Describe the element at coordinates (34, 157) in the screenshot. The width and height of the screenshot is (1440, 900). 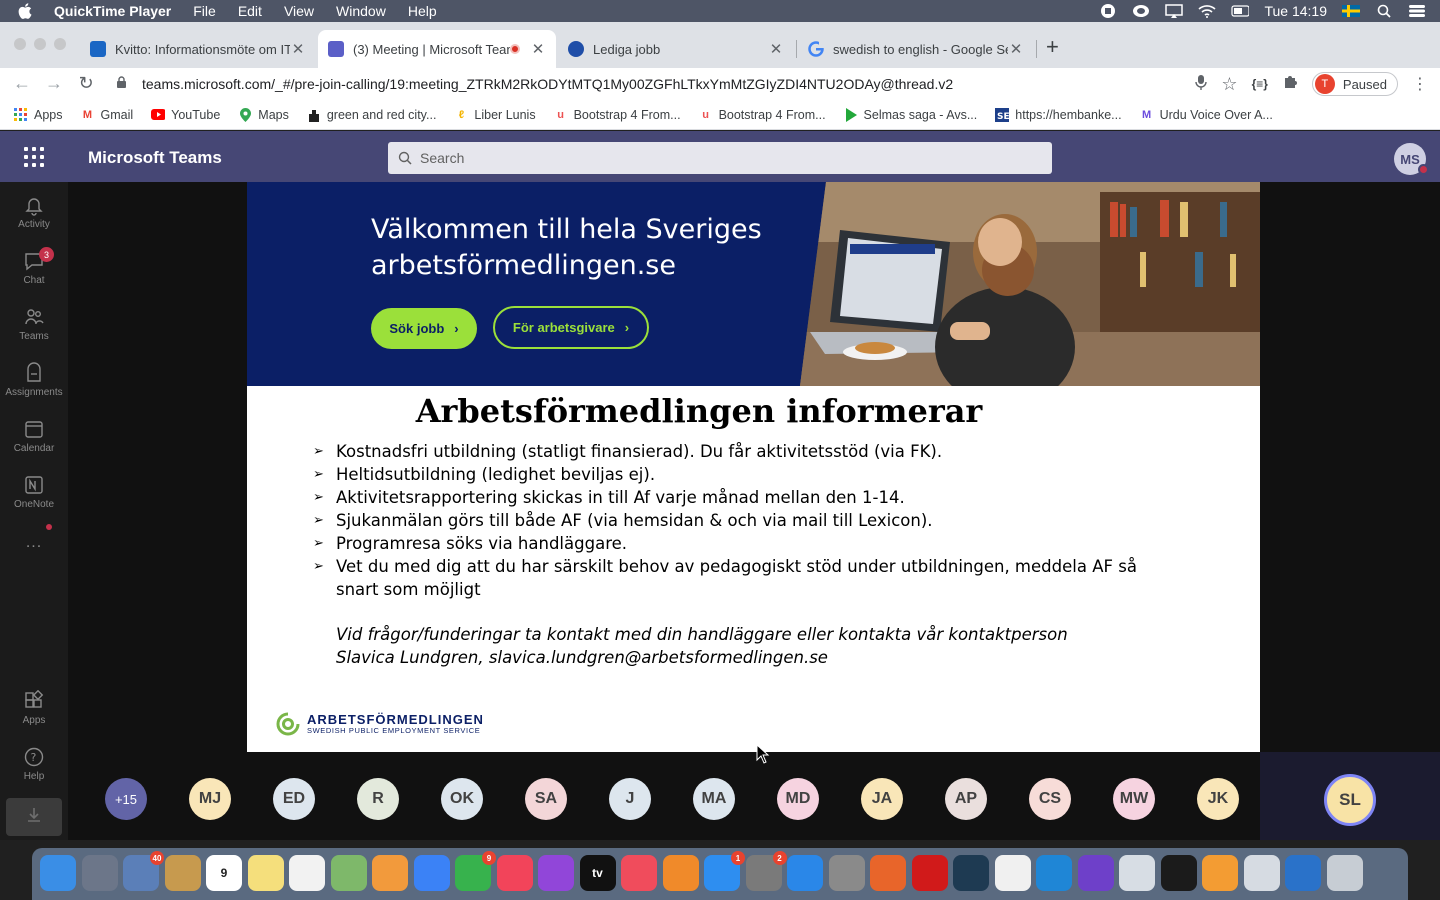
I see `app-launcher-icon` at that location.